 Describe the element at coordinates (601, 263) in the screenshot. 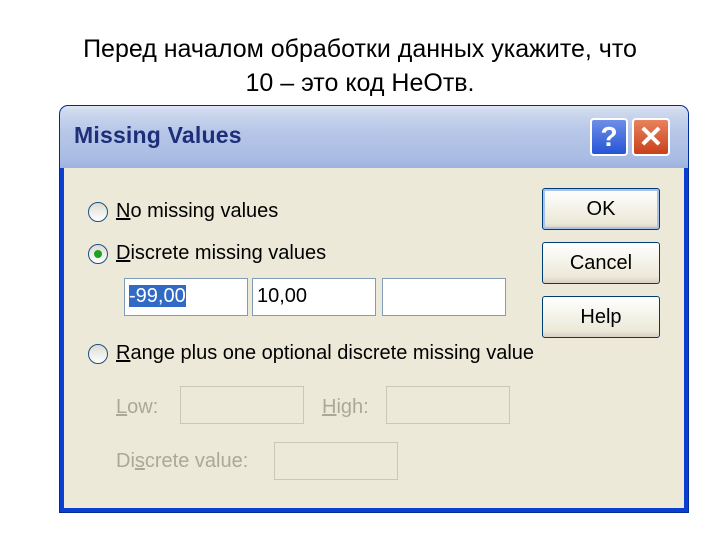

I see `cancel-button: Cancel` at that location.